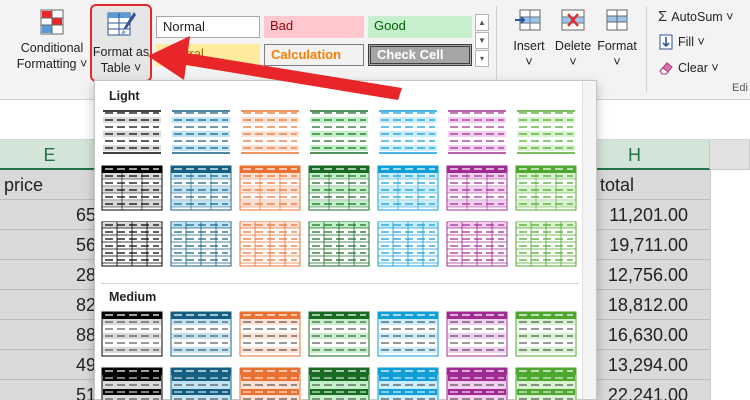 The image size is (750, 400). What do you see at coordinates (702, 16) in the screenshot?
I see `autosum-label: AutoSum ˅` at bounding box center [702, 16].